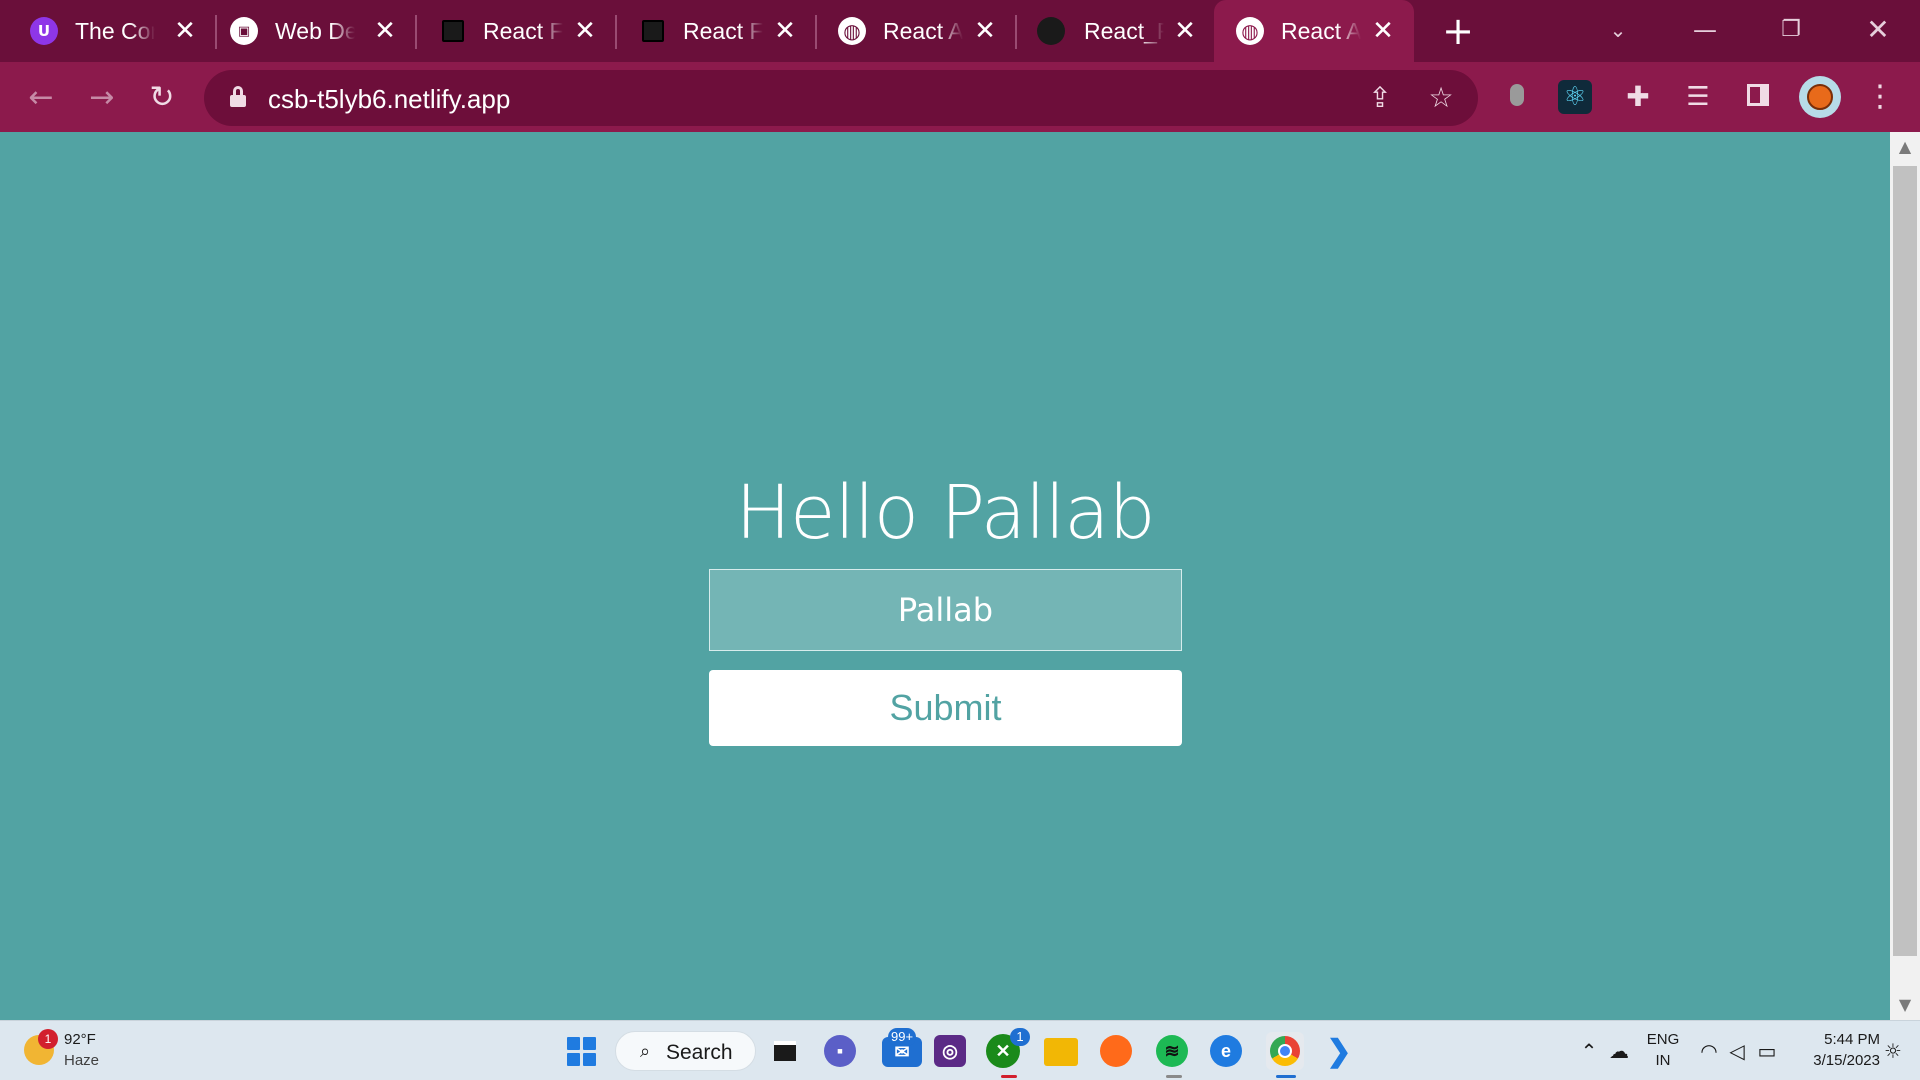  What do you see at coordinates (1880, 97) in the screenshot?
I see `menu-kebab-icon: ⋮` at bounding box center [1880, 97].